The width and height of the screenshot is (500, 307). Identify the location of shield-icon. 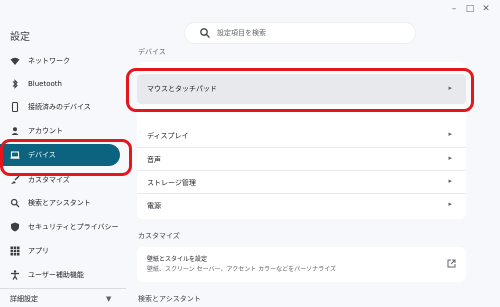
(15, 227).